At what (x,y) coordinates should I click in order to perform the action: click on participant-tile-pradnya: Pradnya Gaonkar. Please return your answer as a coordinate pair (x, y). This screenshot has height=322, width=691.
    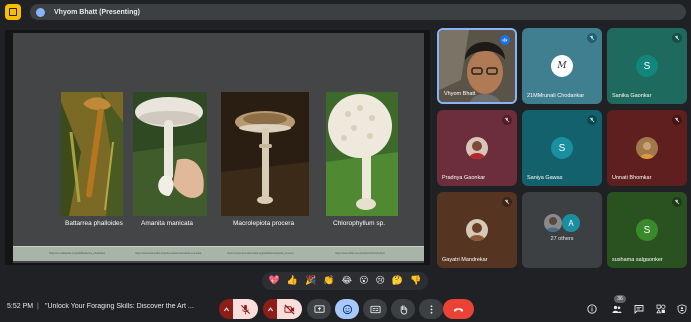
    Looking at the image, I should click on (477, 148).